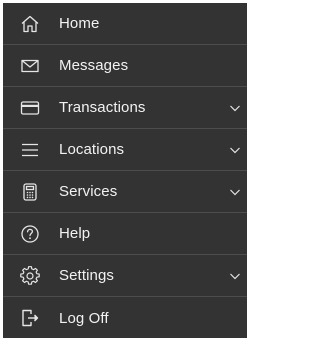 Image resolution: width=320 pixels, height=341 pixels. I want to click on gear-icon, so click(30, 275).